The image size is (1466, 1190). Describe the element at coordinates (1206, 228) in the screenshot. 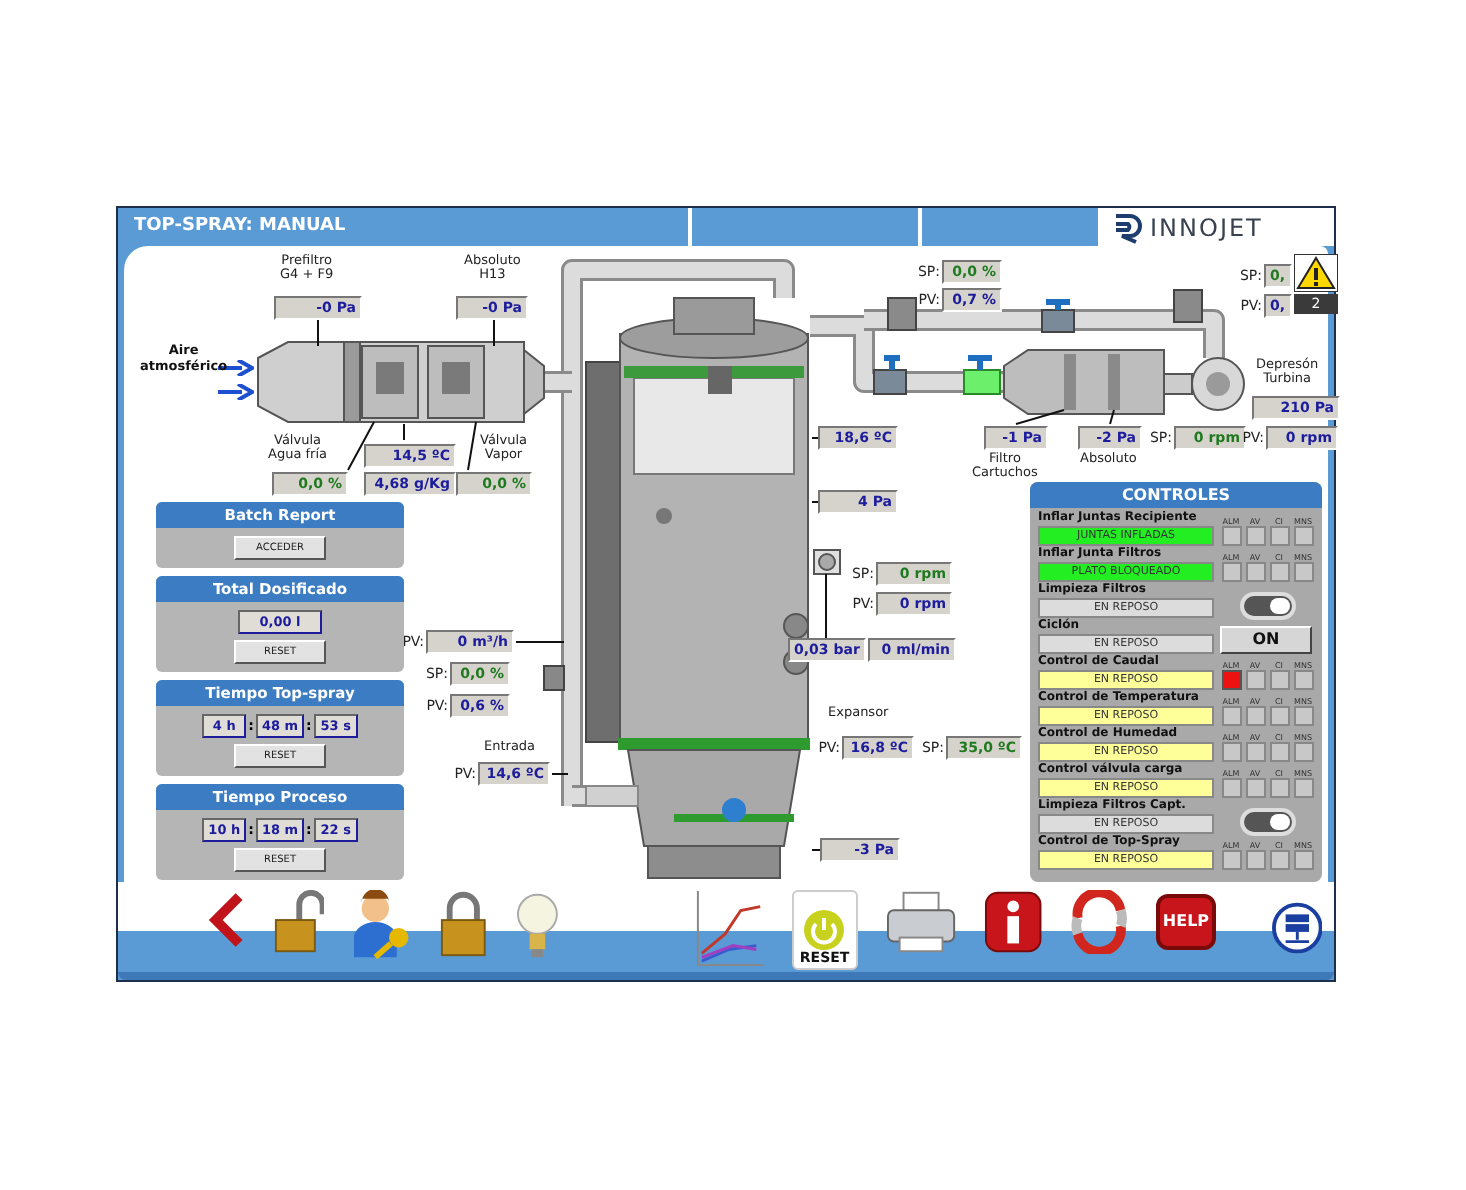

I see `logo-text: INNOJET` at that location.